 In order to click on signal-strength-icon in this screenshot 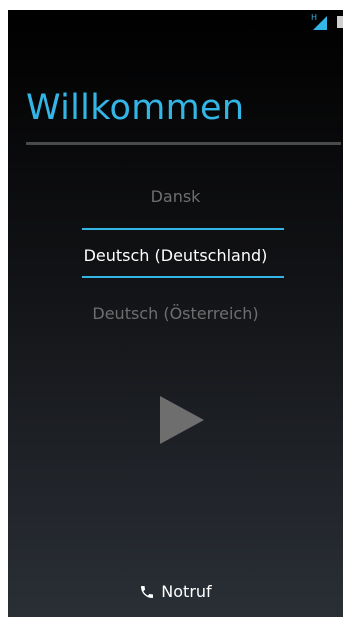, I will do `click(320, 23)`.